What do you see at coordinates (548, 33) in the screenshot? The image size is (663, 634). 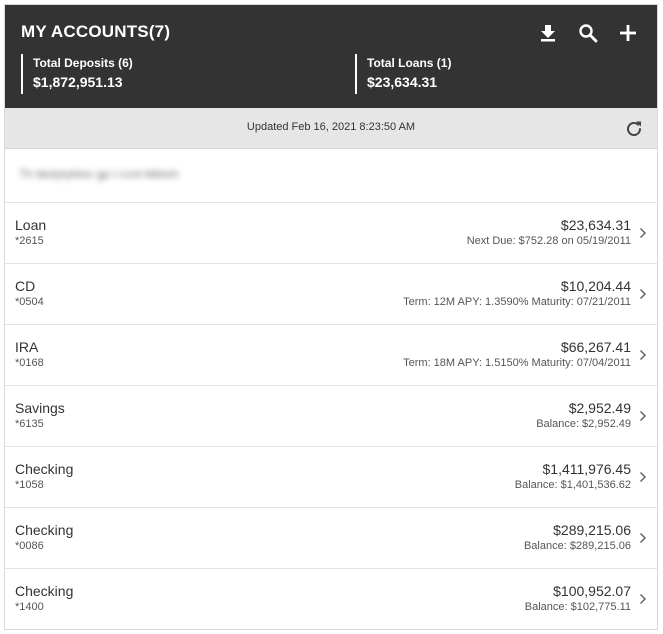 I see `download-icon` at bounding box center [548, 33].